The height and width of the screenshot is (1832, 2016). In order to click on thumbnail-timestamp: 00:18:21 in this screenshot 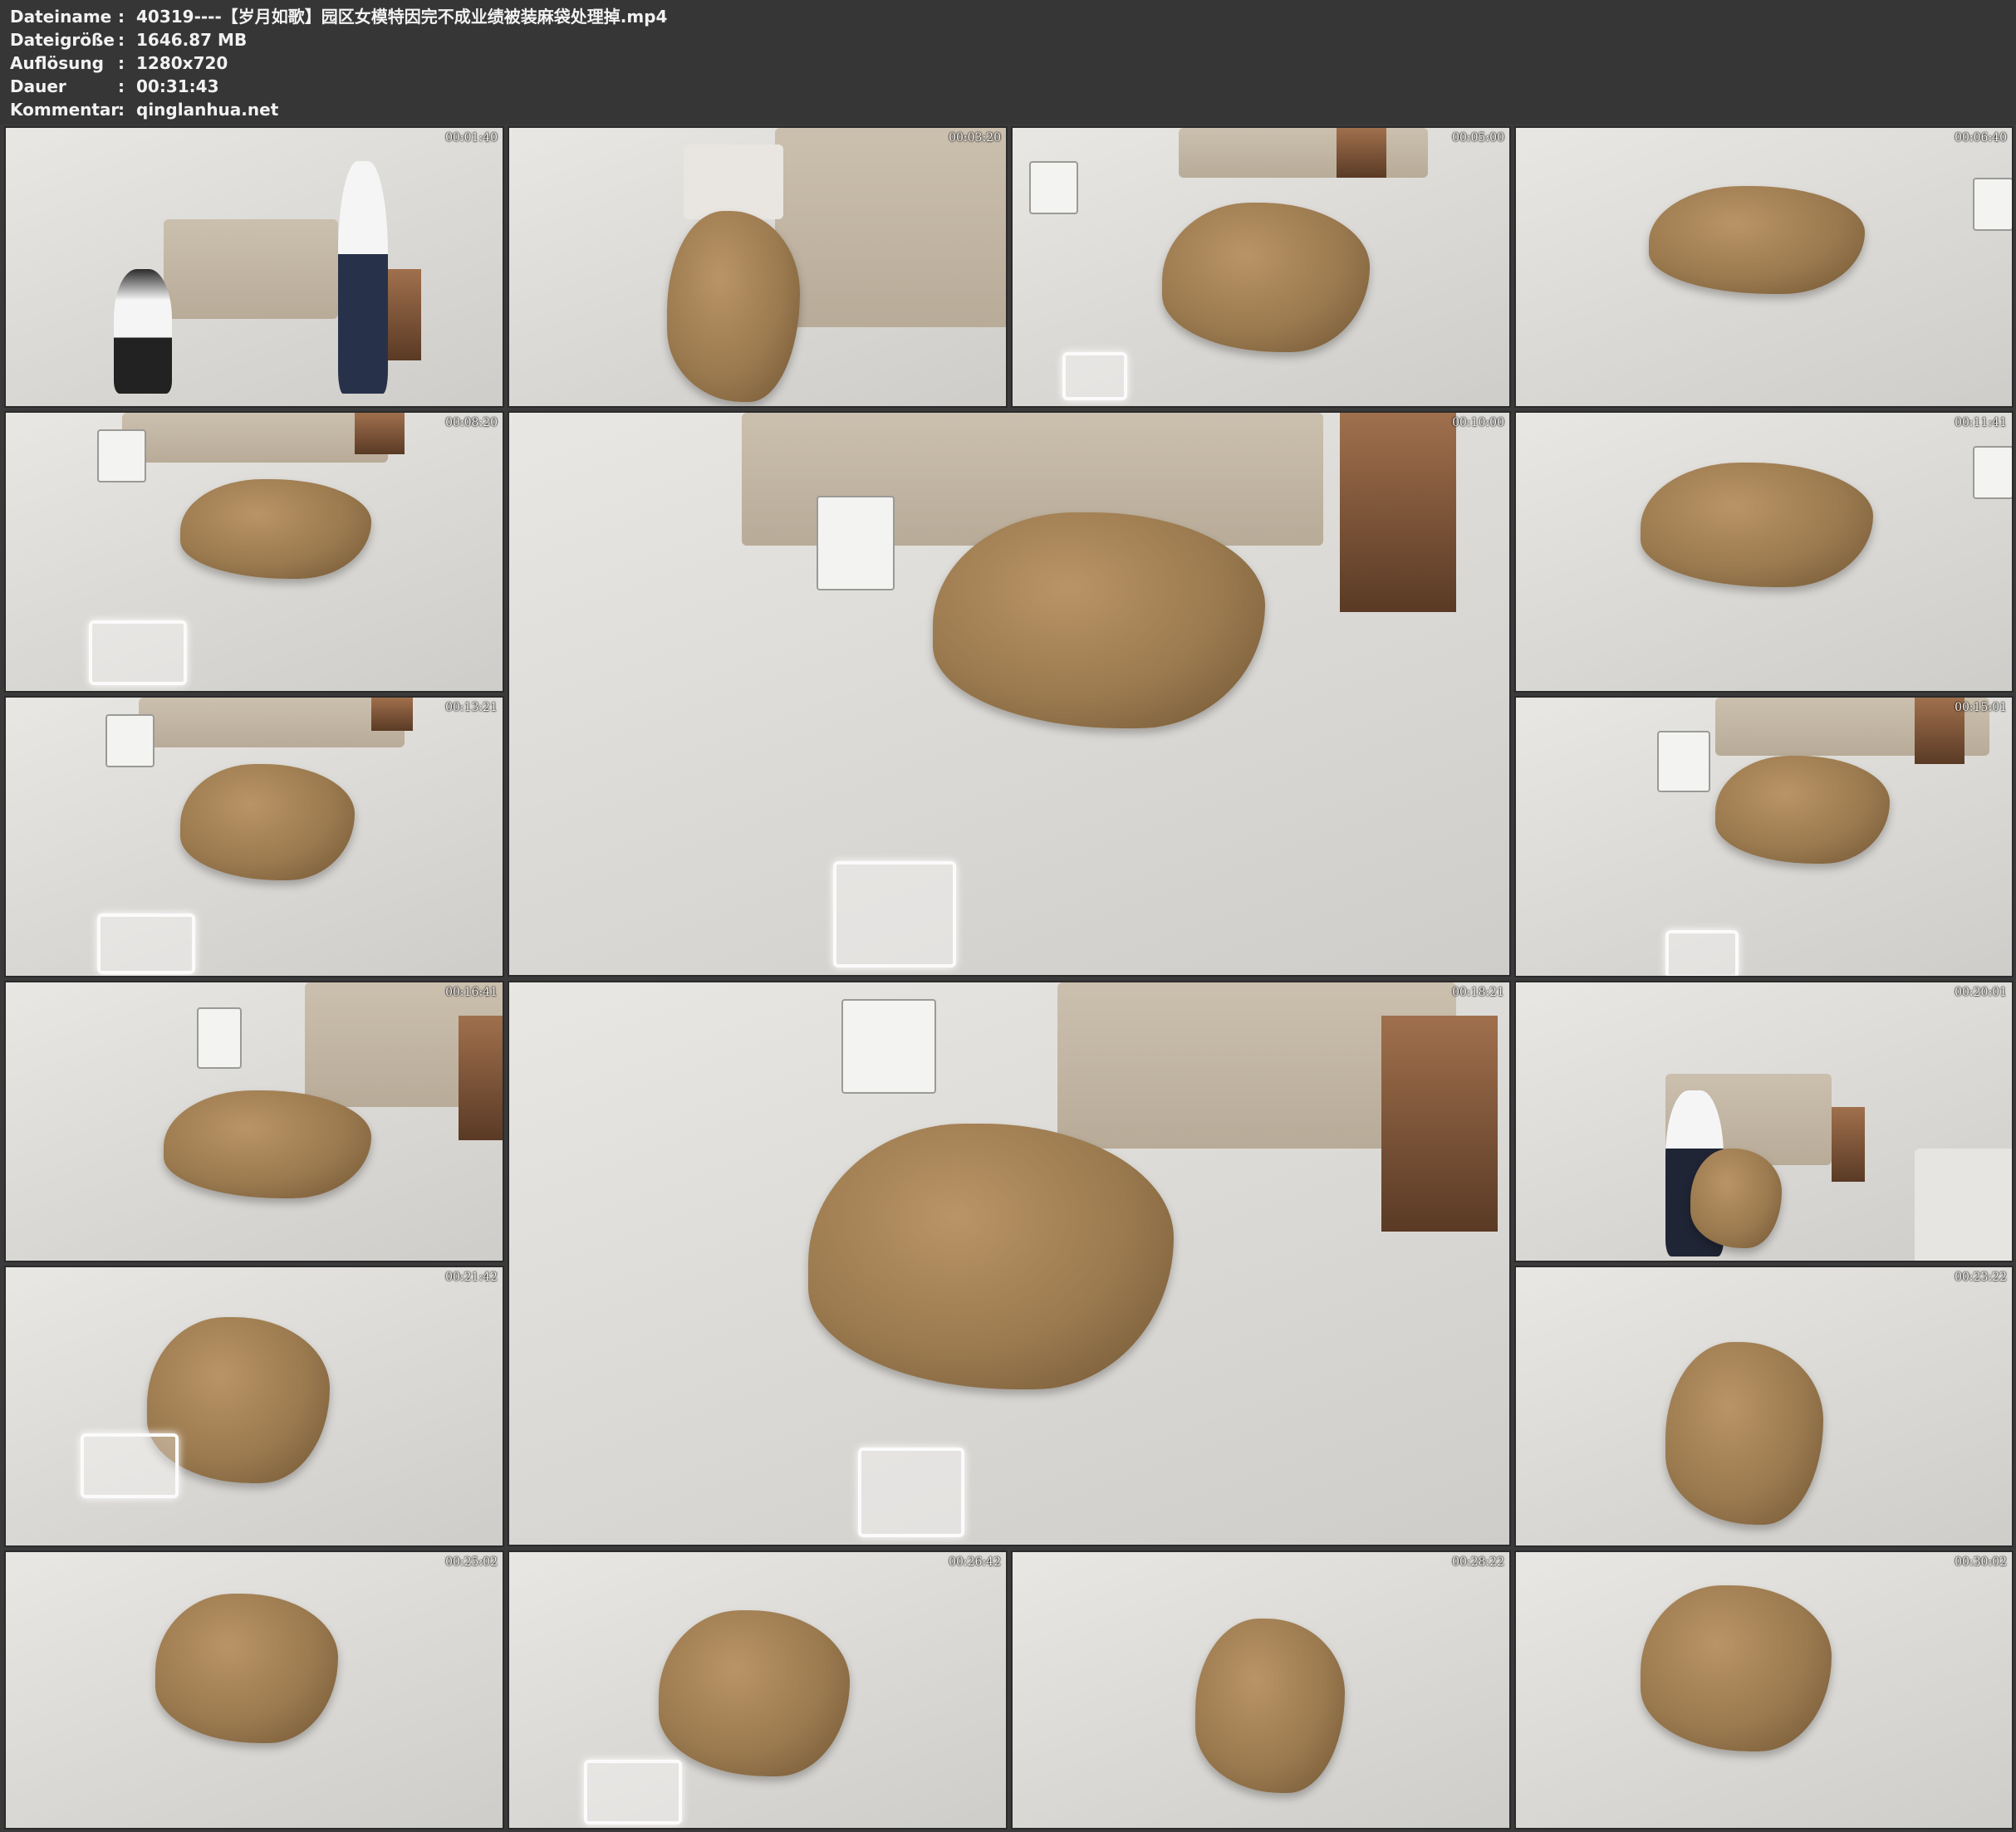, I will do `click(1478, 992)`.